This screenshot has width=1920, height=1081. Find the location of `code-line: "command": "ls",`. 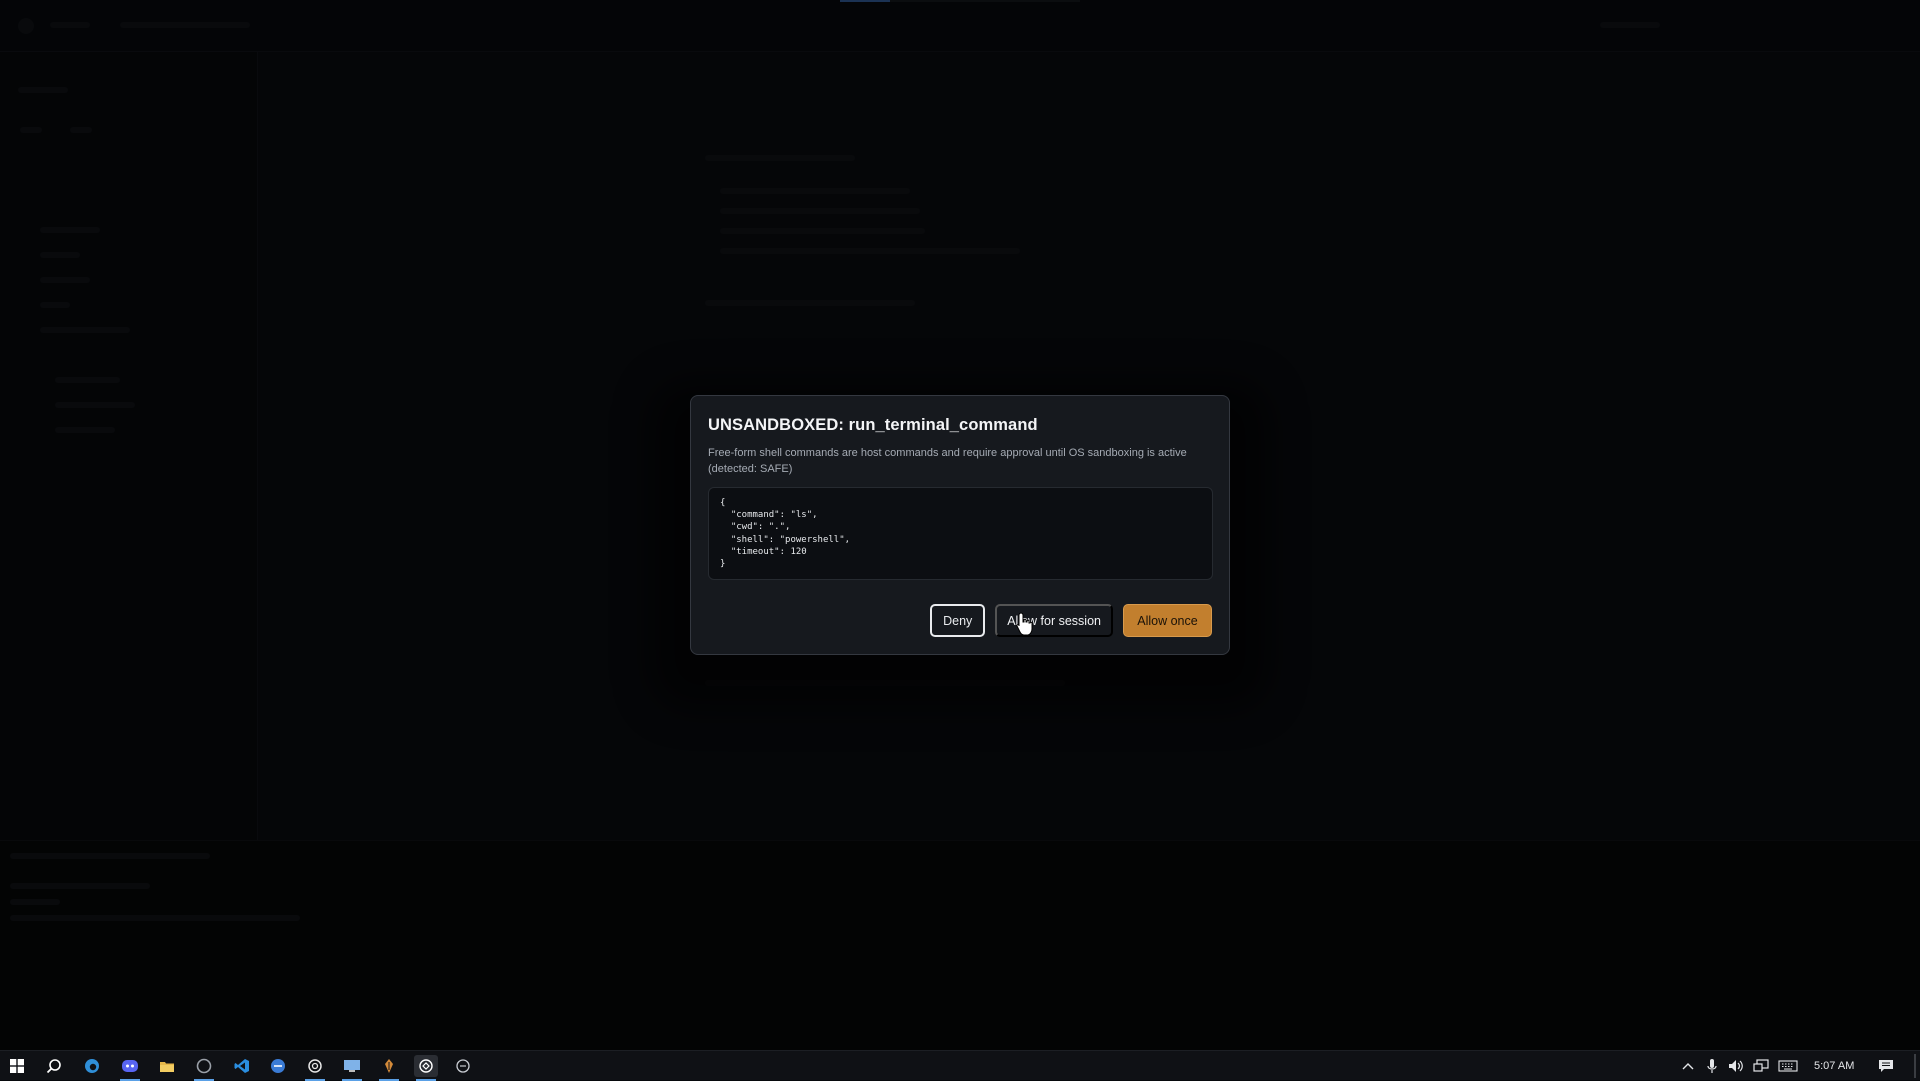

code-line: "command": "ls", is located at coordinates (769, 515).